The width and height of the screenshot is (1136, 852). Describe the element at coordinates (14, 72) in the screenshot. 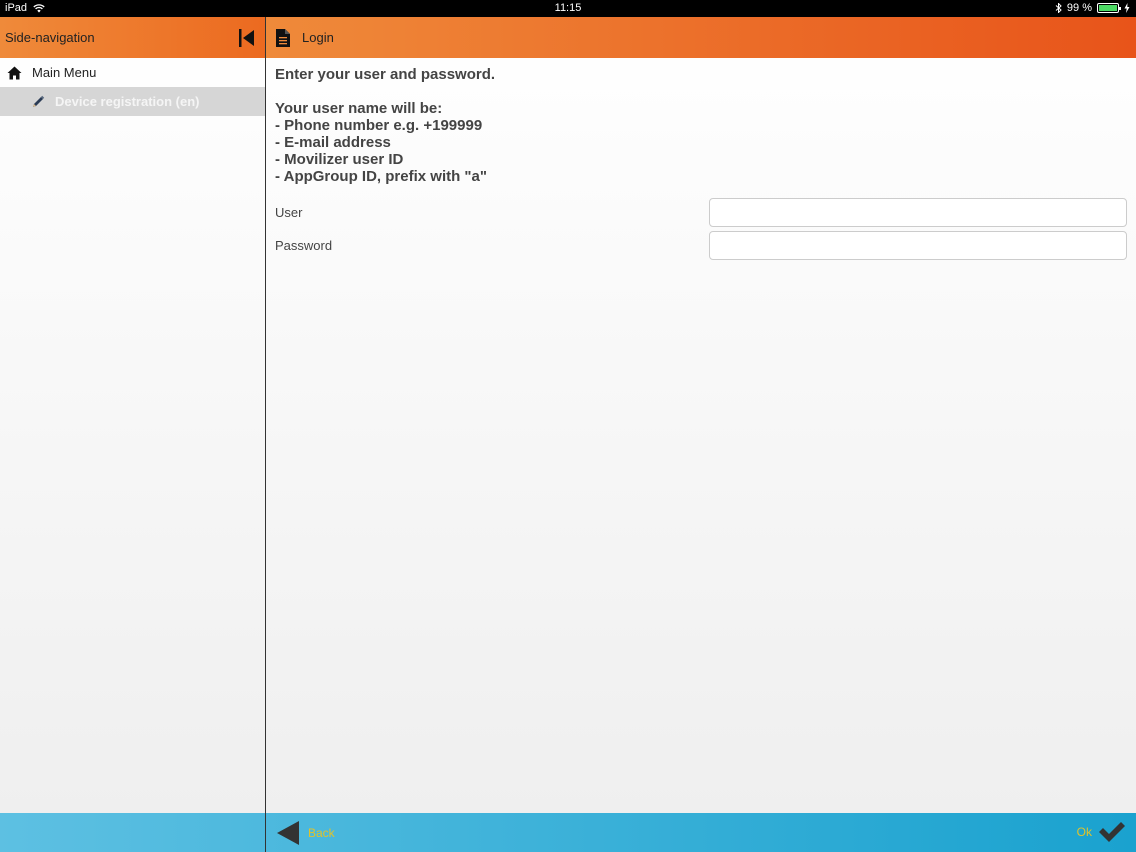

I see `home-icon` at that location.